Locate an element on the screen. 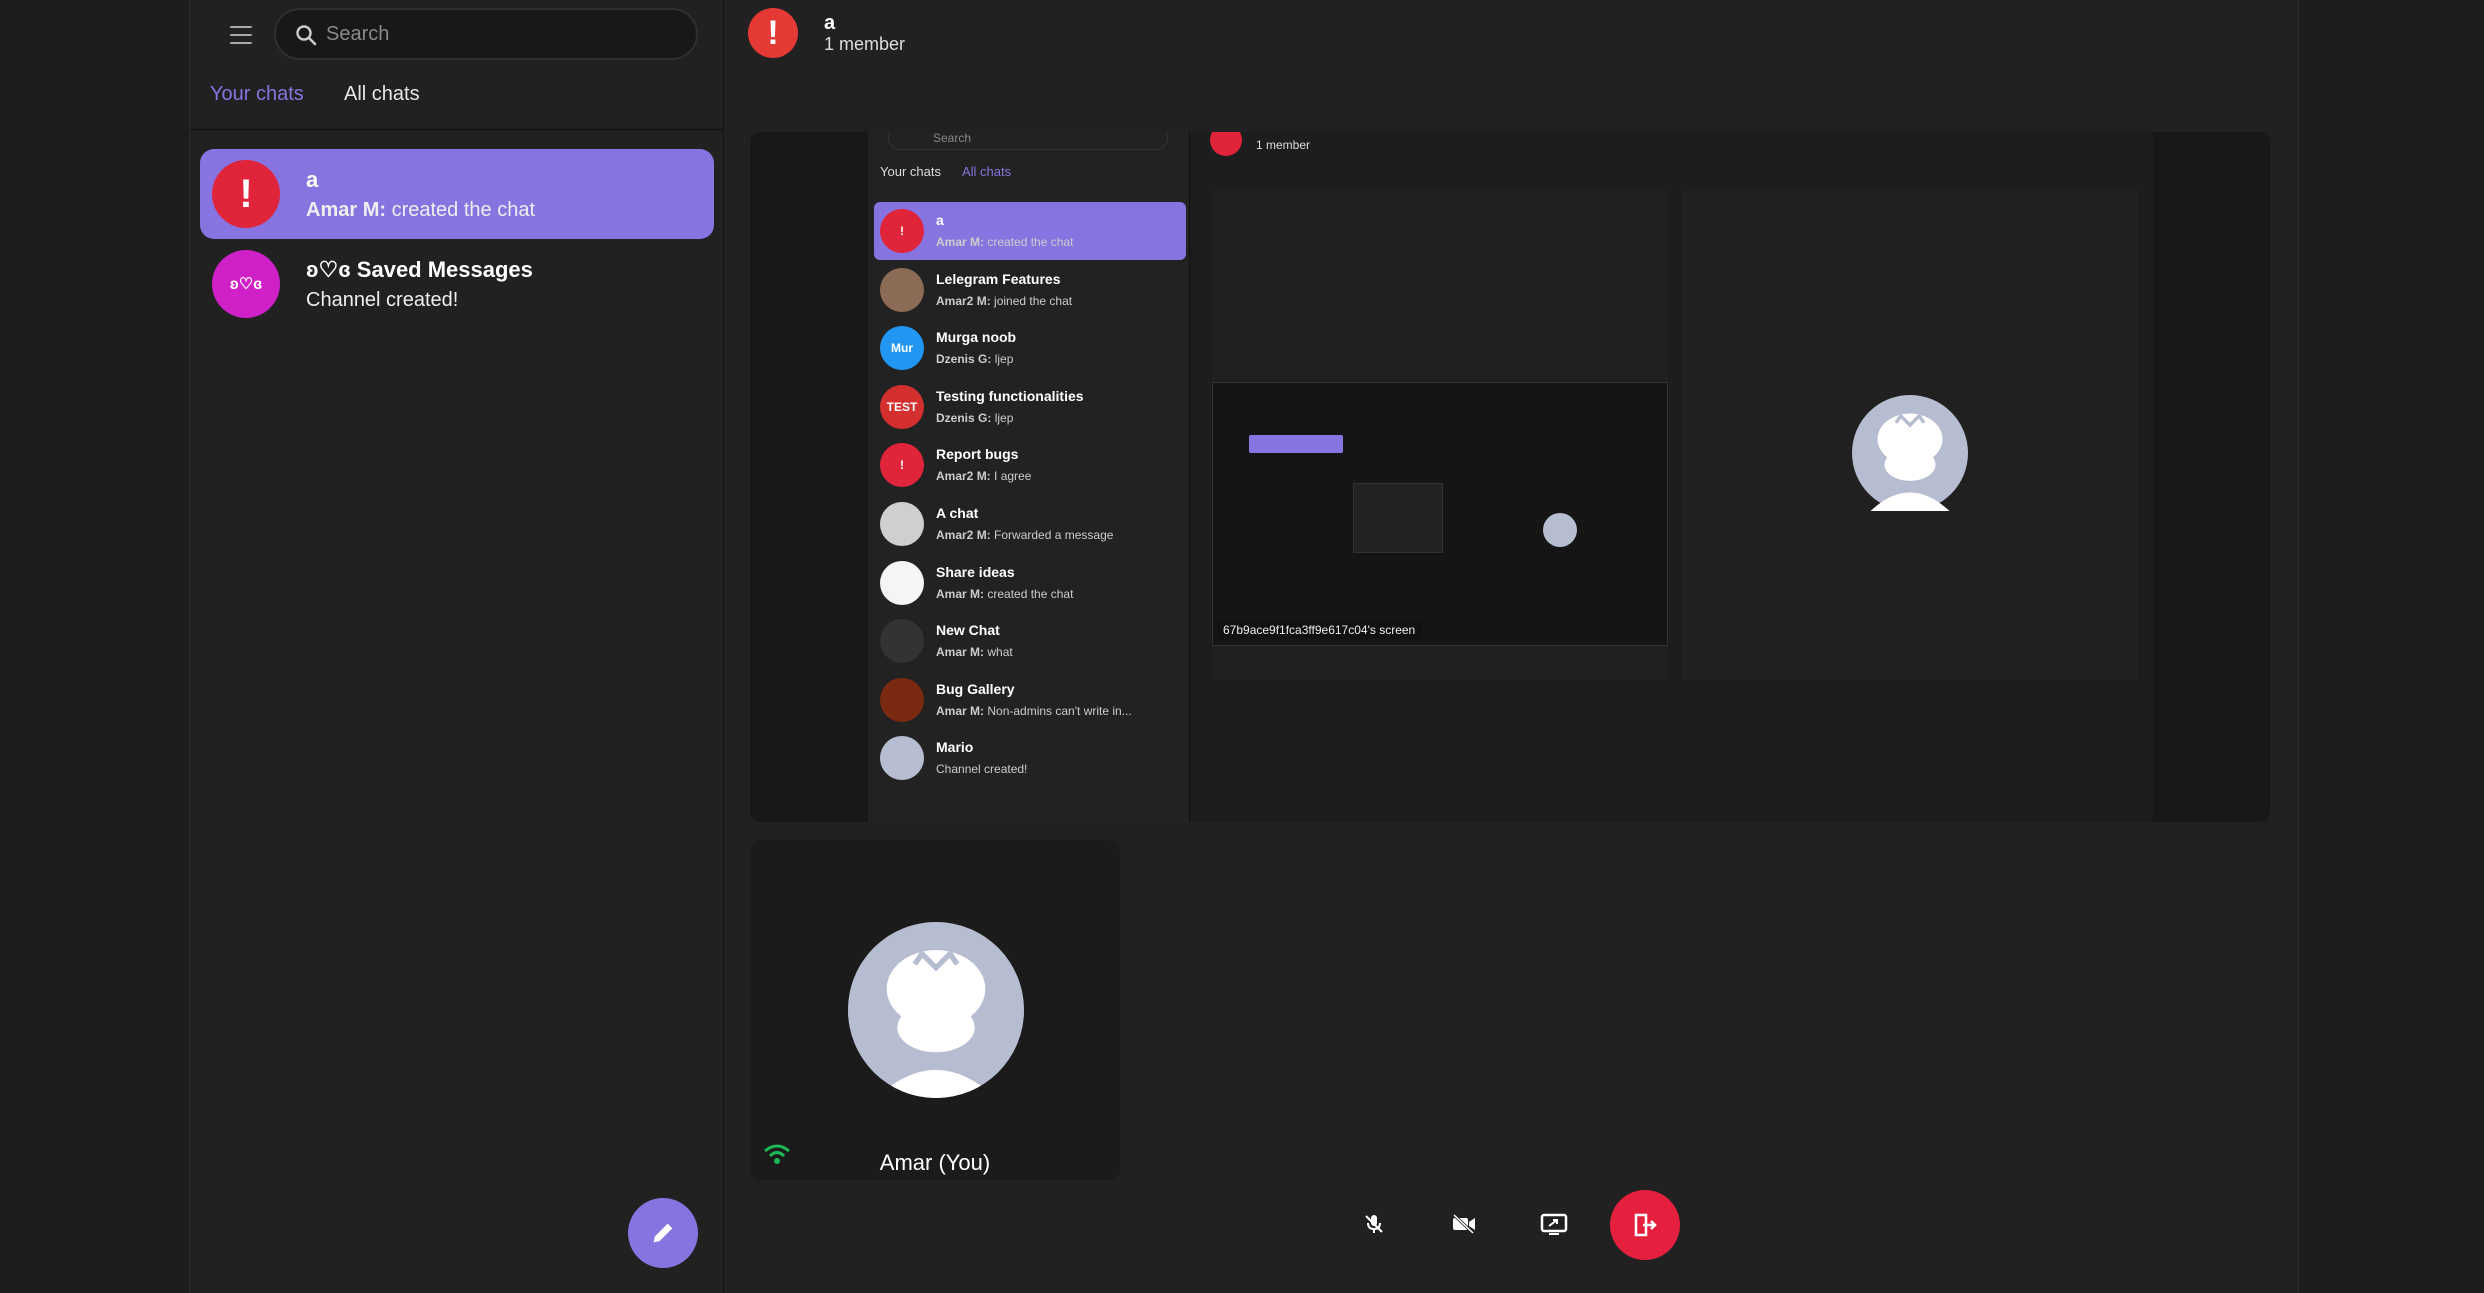 The height and width of the screenshot is (1293, 2484). chat-name: ʚ♡ɞ Saved Messages is located at coordinates (419, 269).